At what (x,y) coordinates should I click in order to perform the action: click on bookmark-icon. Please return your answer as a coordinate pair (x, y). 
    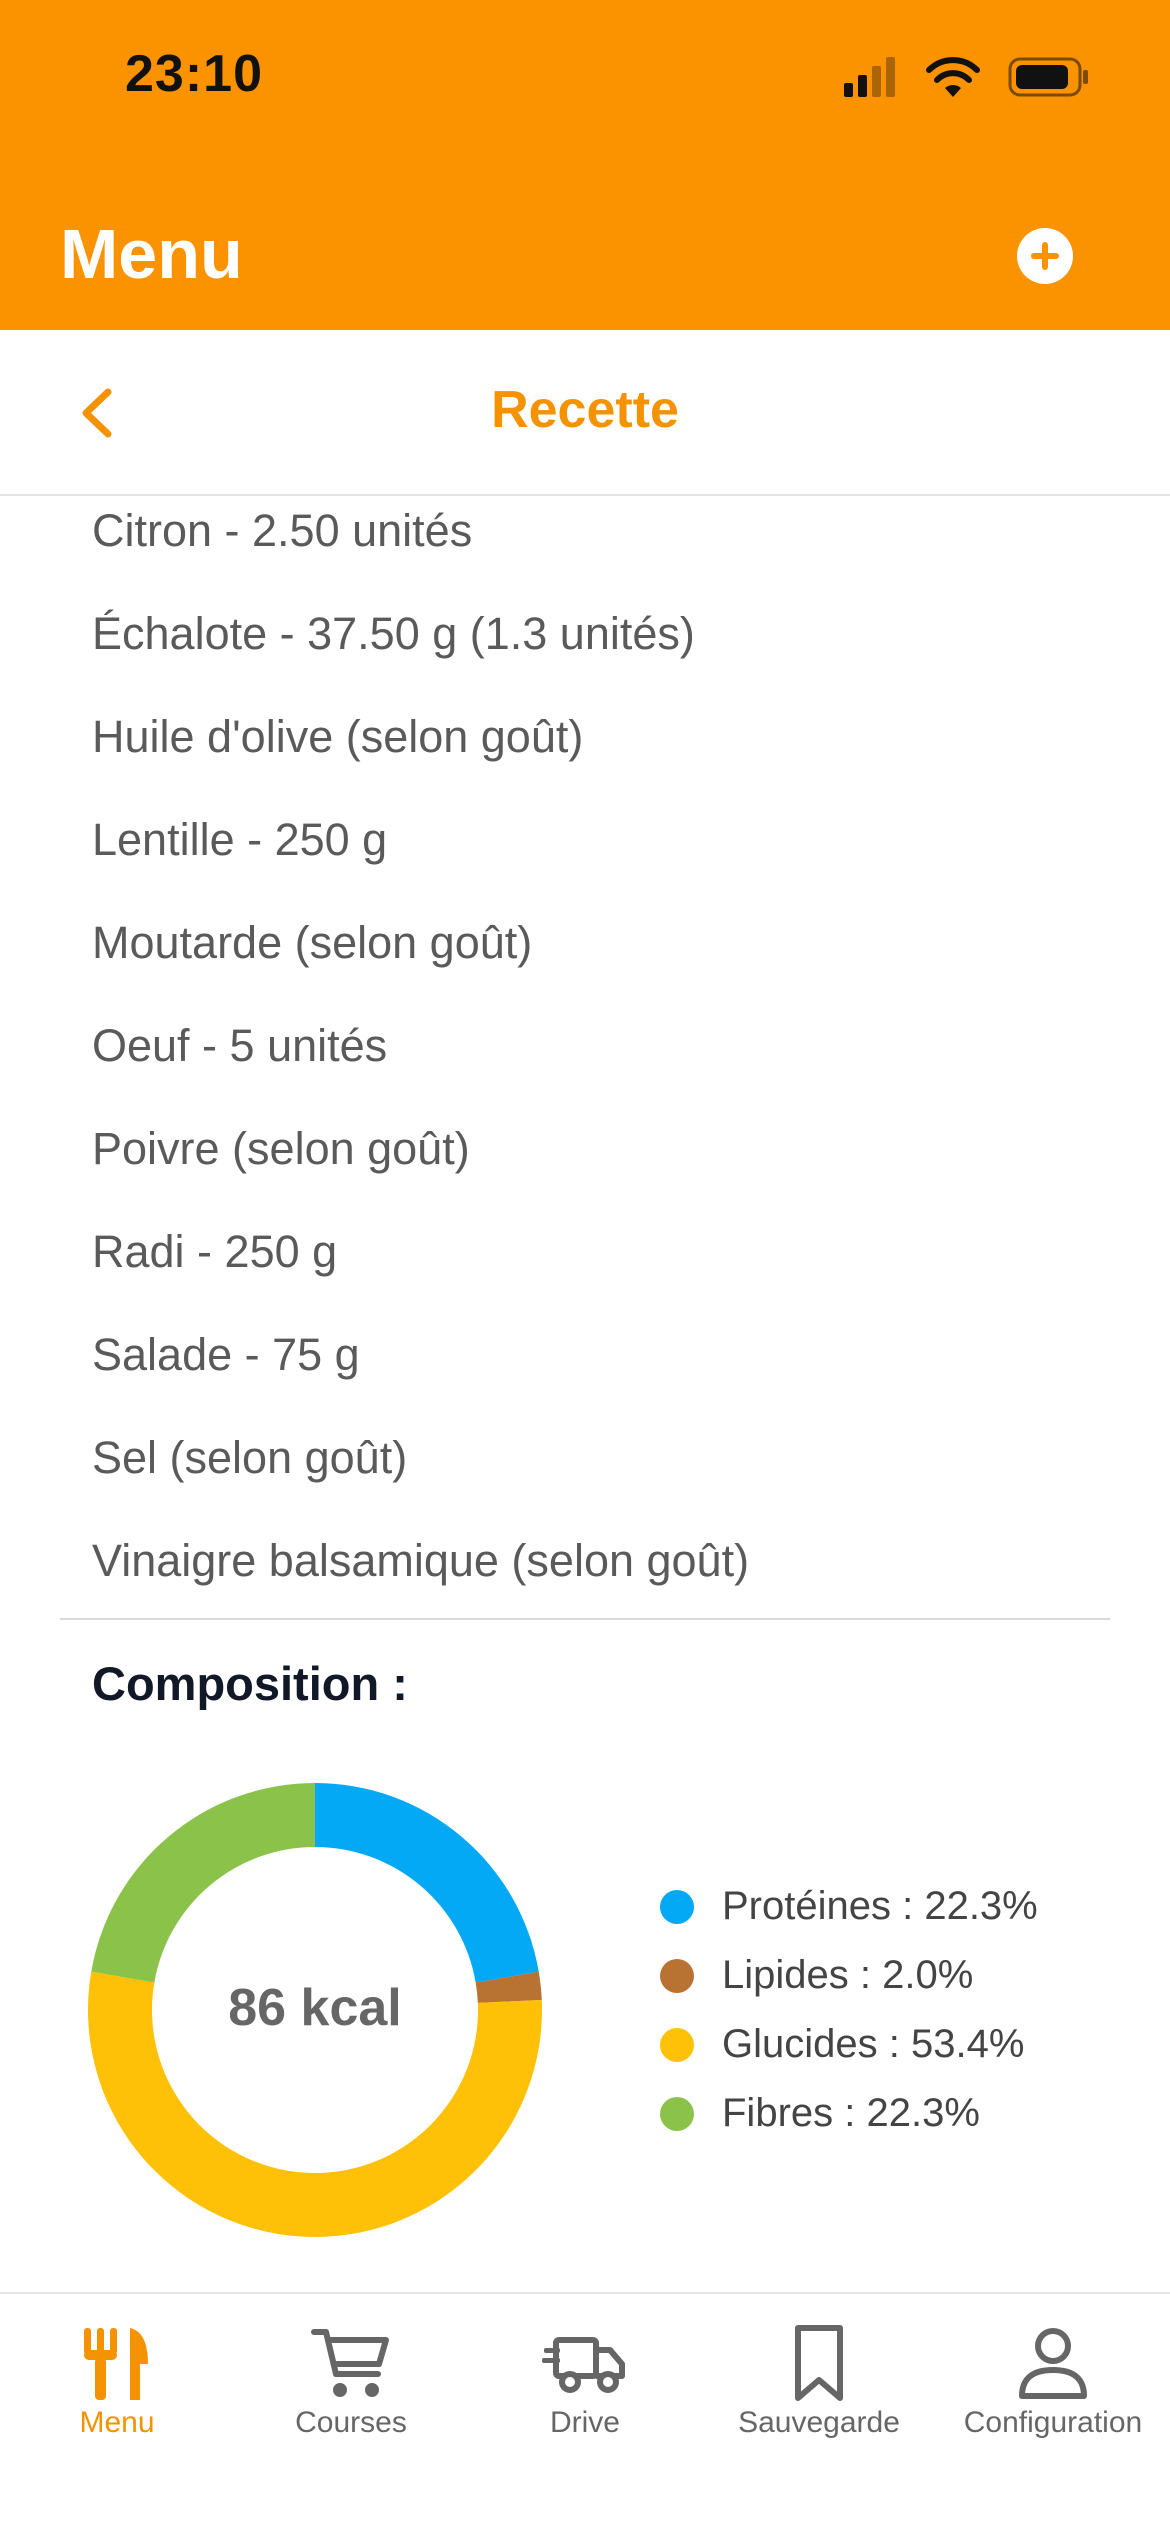
    Looking at the image, I should click on (819, 2363).